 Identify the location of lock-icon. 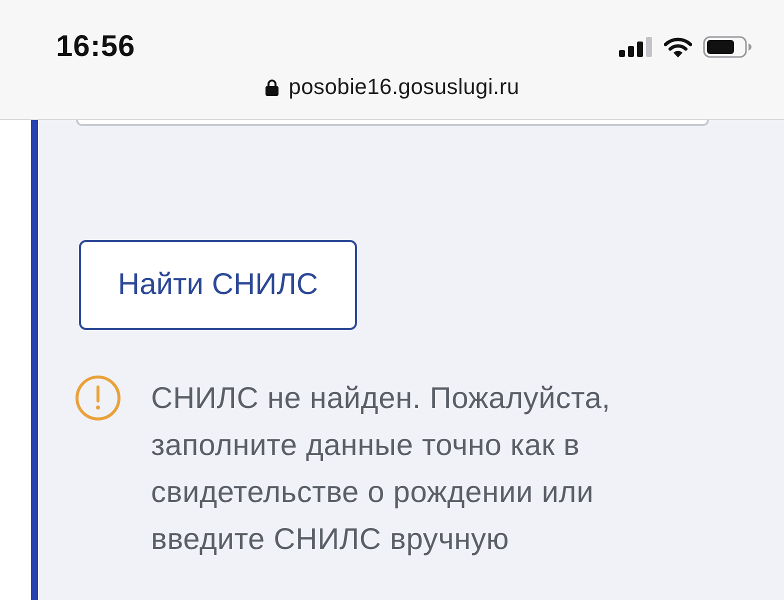
(271, 87).